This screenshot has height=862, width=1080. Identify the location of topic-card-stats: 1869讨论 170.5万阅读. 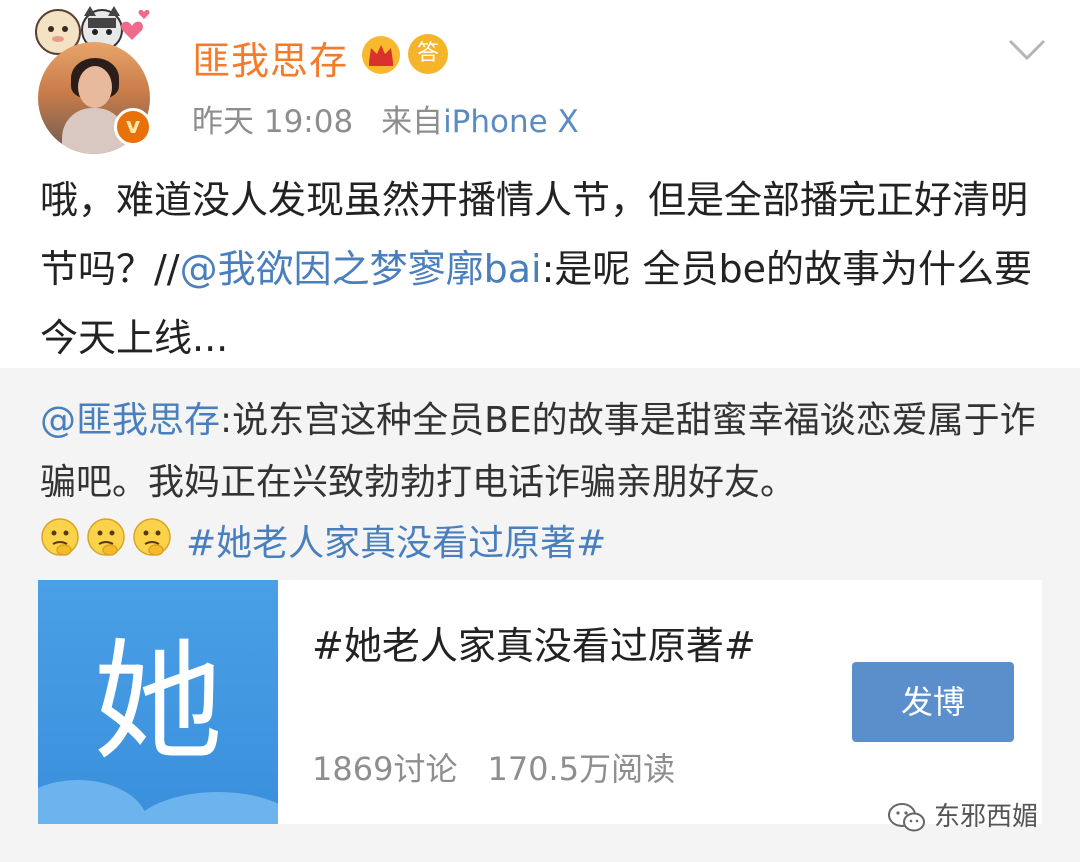
(493, 767).